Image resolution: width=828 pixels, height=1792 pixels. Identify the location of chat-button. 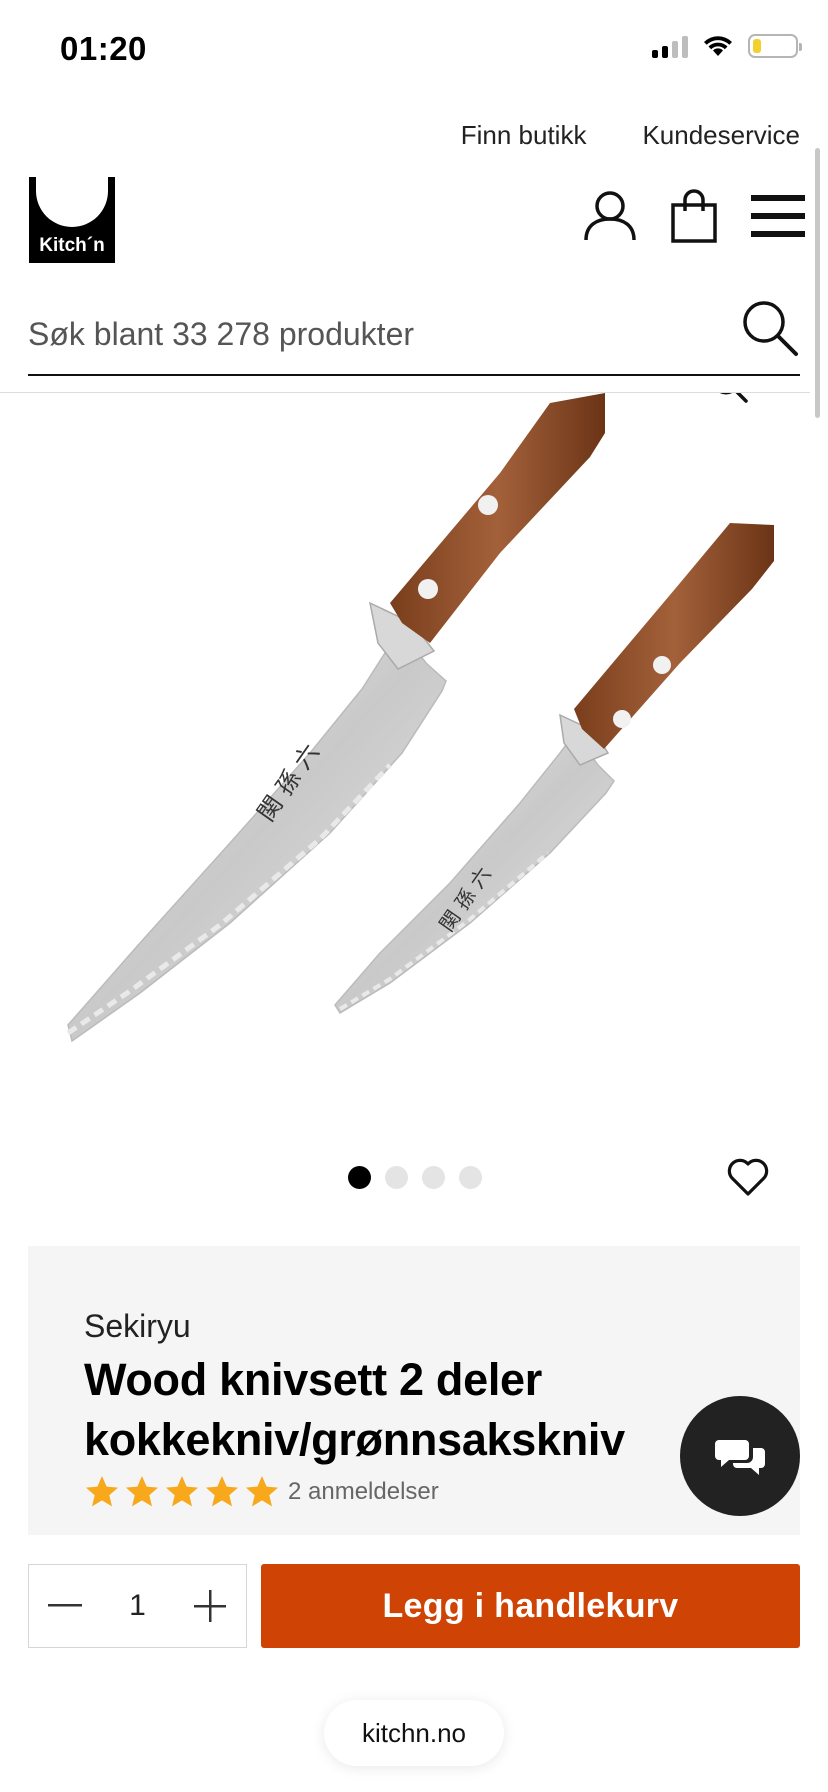
(740, 1456).